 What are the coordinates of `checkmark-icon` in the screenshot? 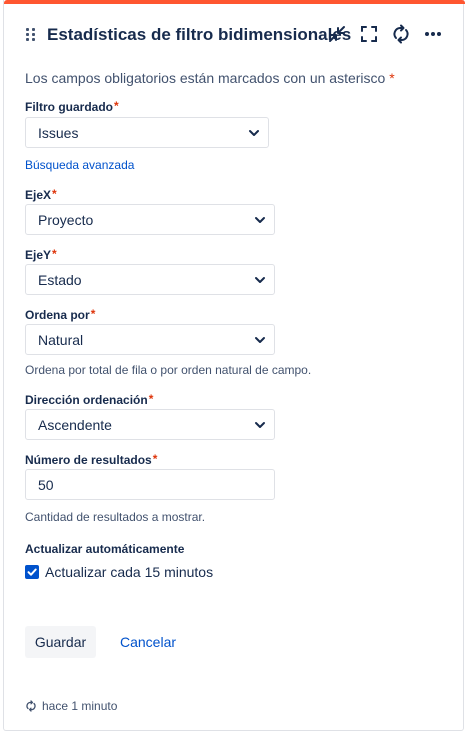 It's located at (32, 572).